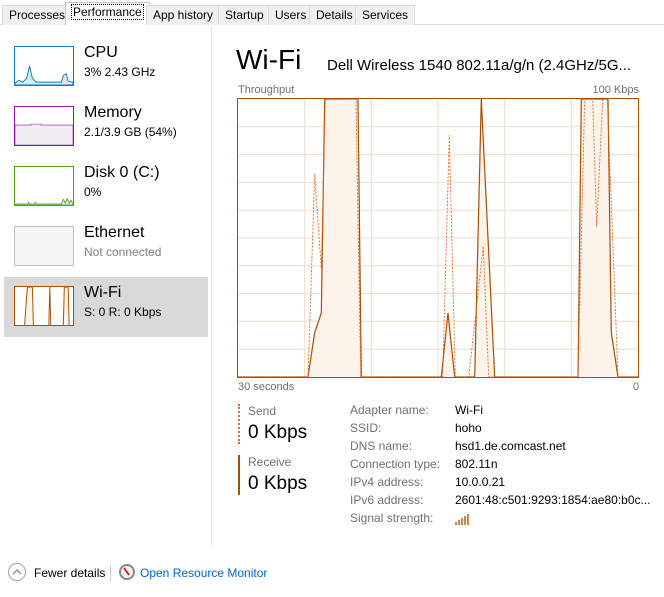  Describe the element at coordinates (469, 410) in the screenshot. I see `property-value: Wi-Fi` at that location.